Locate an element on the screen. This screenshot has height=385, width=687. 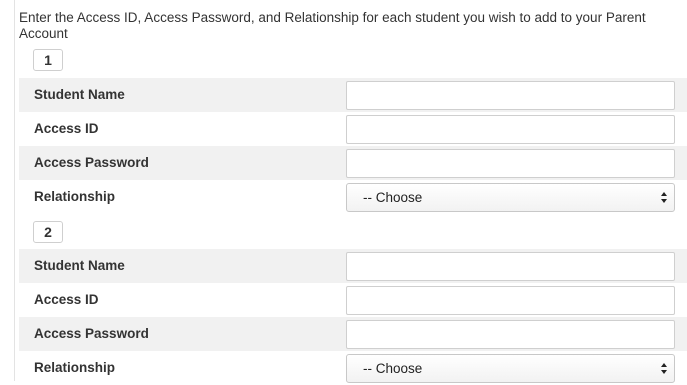
student-2-relationship-row: Relationship -- Choose is located at coordinates (353, 368).